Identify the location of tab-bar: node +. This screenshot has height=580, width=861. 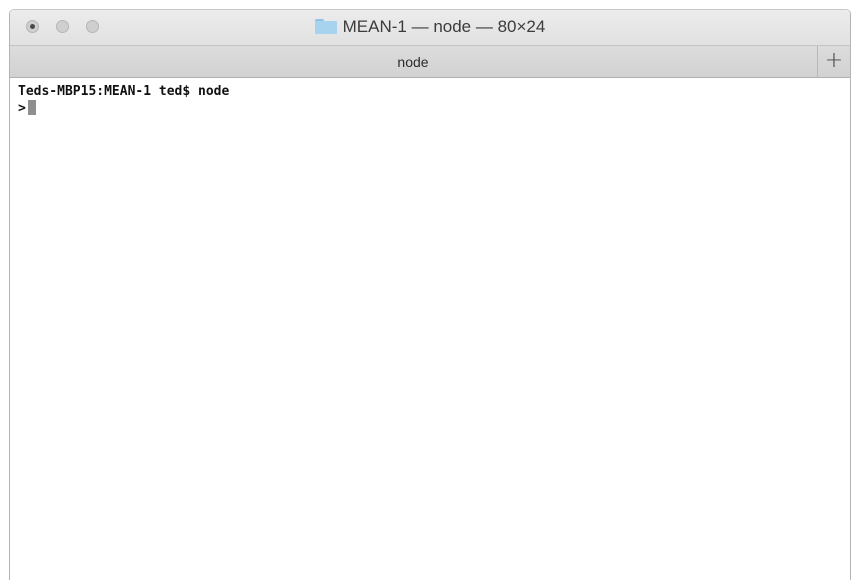
(430, 61).